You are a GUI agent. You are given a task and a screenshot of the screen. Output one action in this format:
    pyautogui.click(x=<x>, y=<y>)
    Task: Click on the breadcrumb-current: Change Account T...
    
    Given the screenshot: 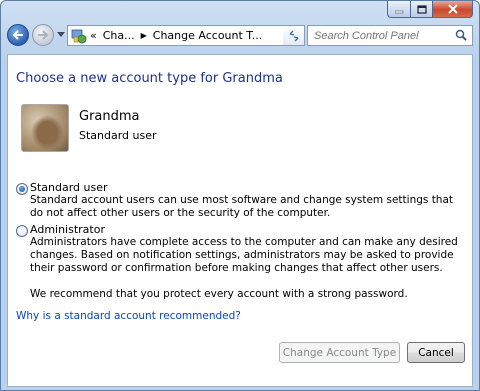 What is the action you would take?
    pyautogui.click(x=207, y=35)
    